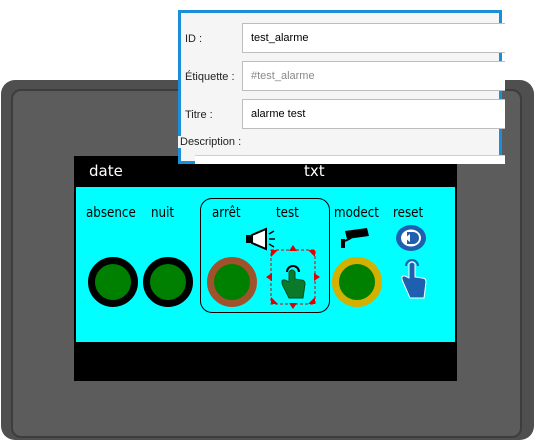 This screenshot has width=535, height=440. What do you see at coordinates (373, 114) in the screenshot?
I see `titre-field: alarme test` at bounding box center [373, 114].